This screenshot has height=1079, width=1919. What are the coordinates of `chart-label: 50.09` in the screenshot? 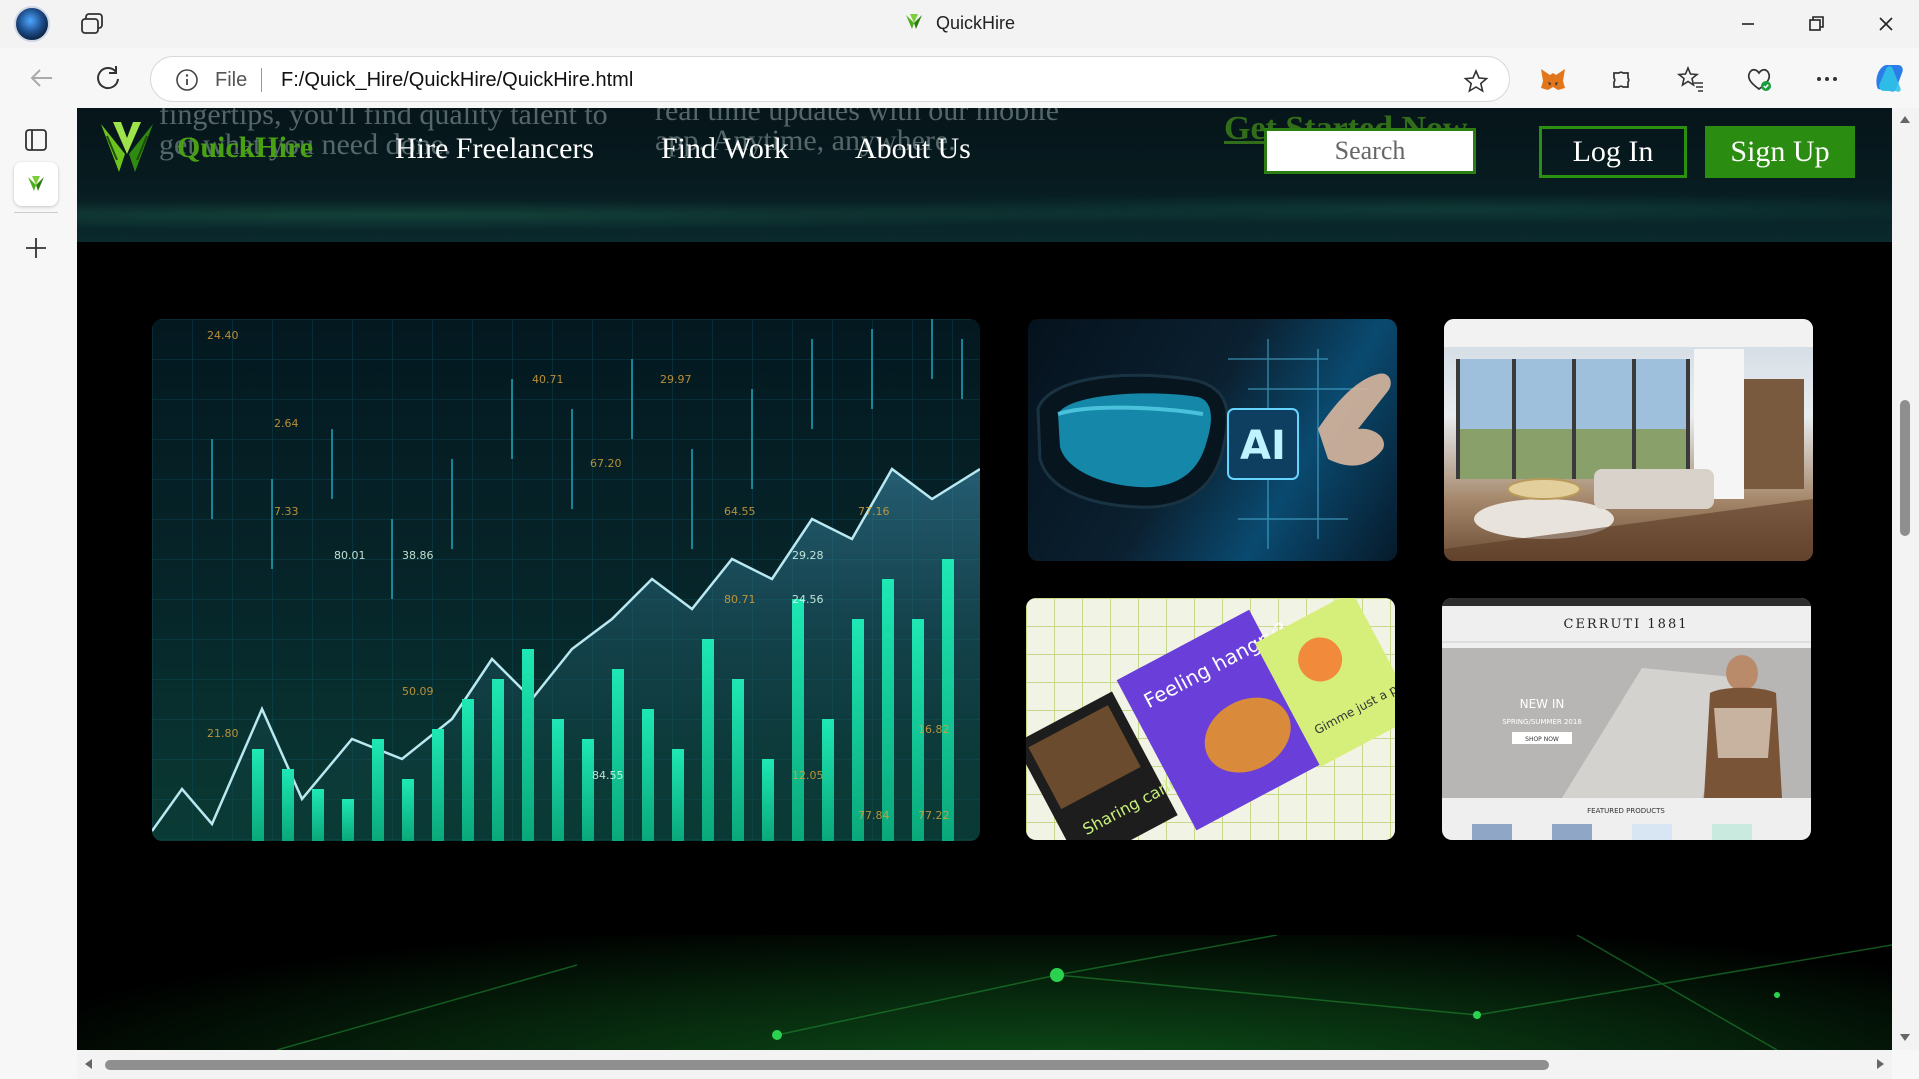 It's located at (418, 691).